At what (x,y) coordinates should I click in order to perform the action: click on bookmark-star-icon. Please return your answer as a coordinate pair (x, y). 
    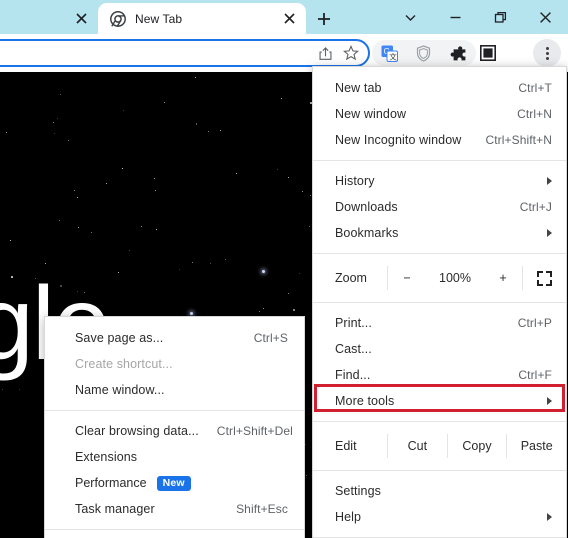
    Looking at the image, I should click on (351, 53).